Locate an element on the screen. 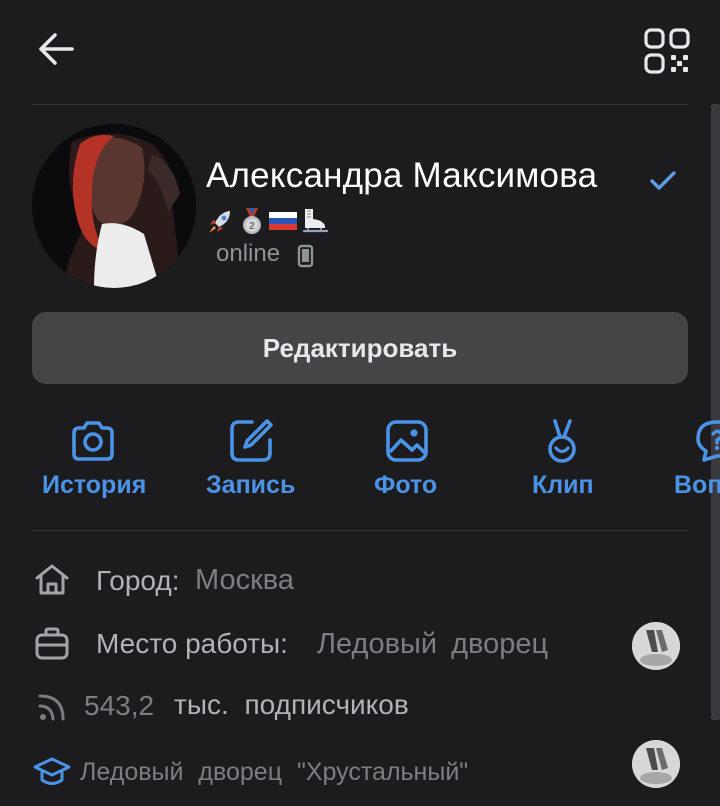 The width and height of the screenshot is (720, 806). followers-text: тыс. подписчиков is located at coordinates (291, 705).